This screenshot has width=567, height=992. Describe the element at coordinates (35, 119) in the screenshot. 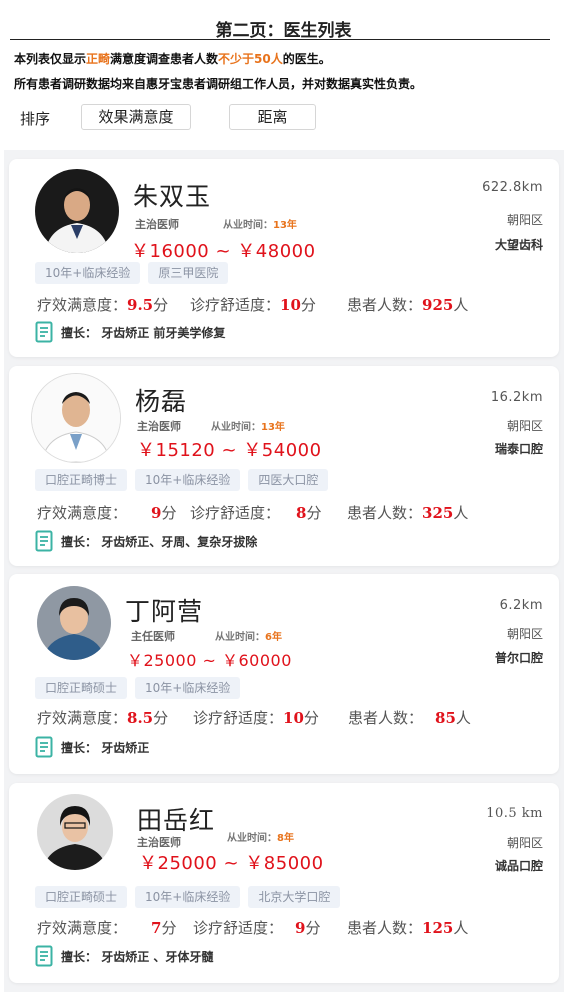

I see `sort-label: 排序` at that location.